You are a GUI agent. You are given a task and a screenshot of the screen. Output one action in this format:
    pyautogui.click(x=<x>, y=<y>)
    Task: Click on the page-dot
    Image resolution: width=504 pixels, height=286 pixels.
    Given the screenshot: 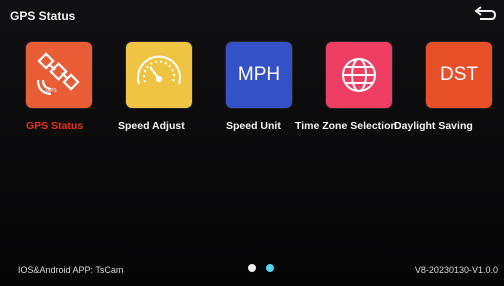 What is the action you would take?
    pyautogui.click(x=252, y=268)
    